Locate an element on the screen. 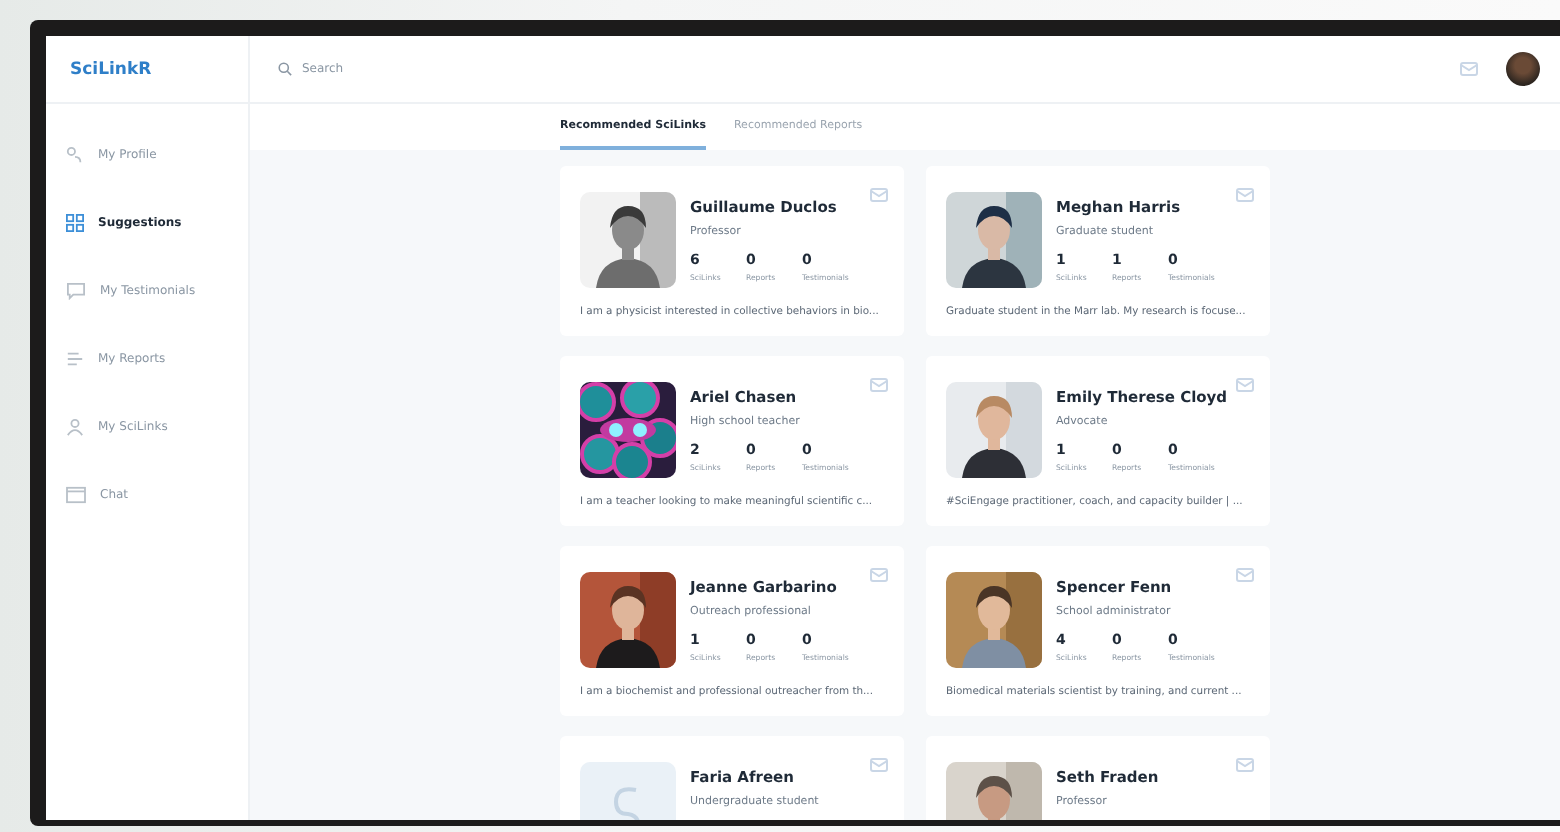 The width and height of the screenshot is (1560, 832). person-icon is located at coordinates (75, 426).